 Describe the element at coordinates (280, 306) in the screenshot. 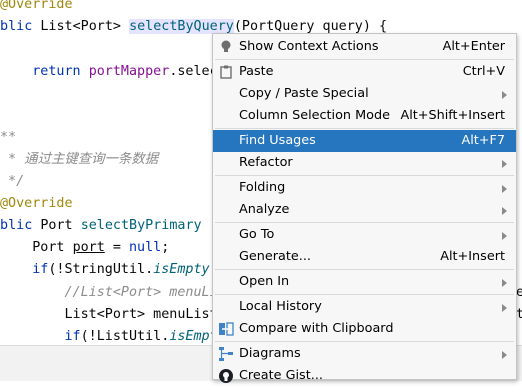

I see `menu-item-label: Local History` at that location.